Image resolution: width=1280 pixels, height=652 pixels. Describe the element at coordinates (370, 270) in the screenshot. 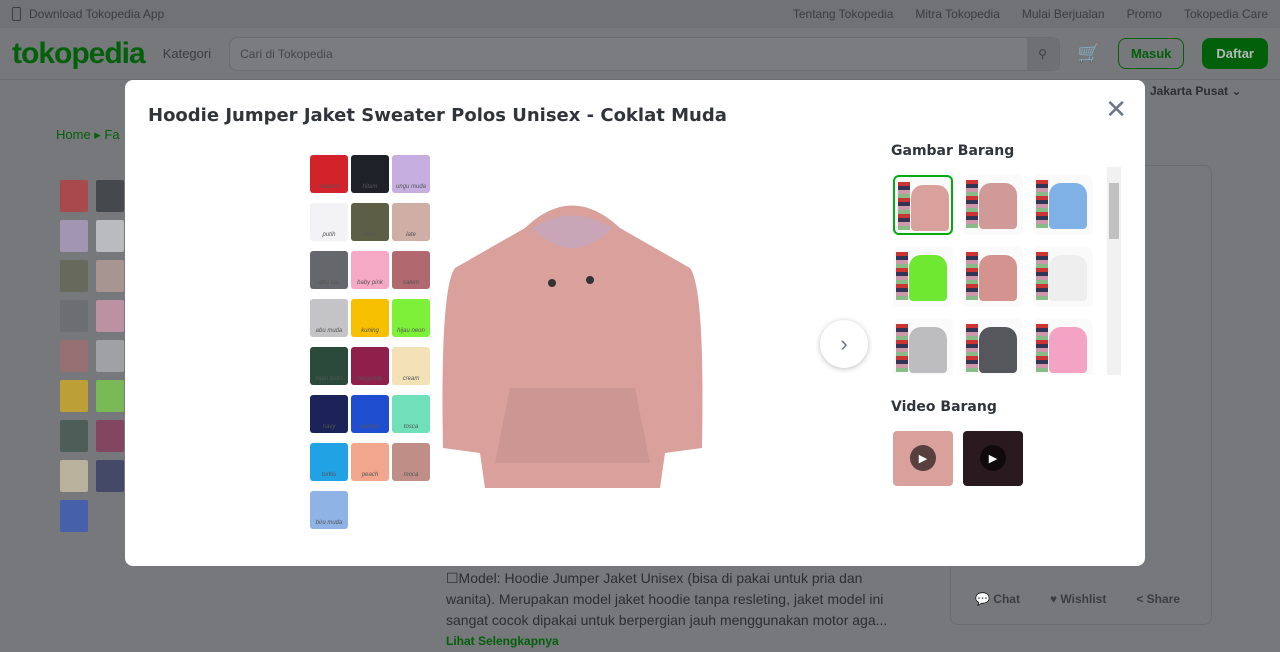

I see `color-swatch: baby pink` at that location.